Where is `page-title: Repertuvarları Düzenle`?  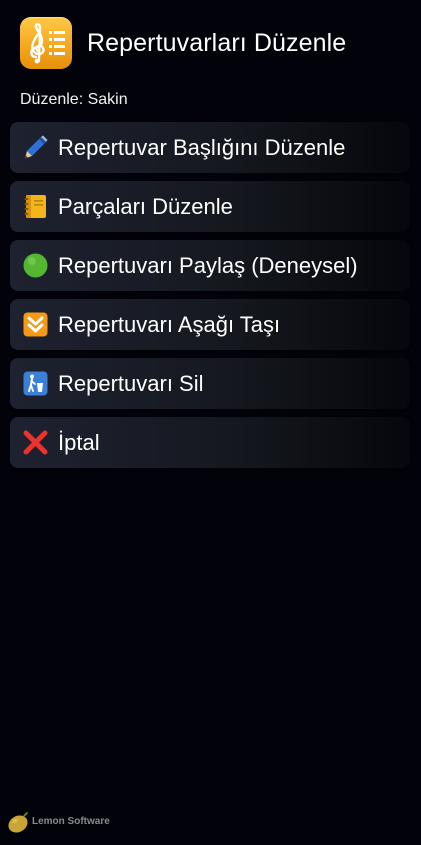
page-title: Repertuvarları Düzenle is located at coordinates (217, 43).